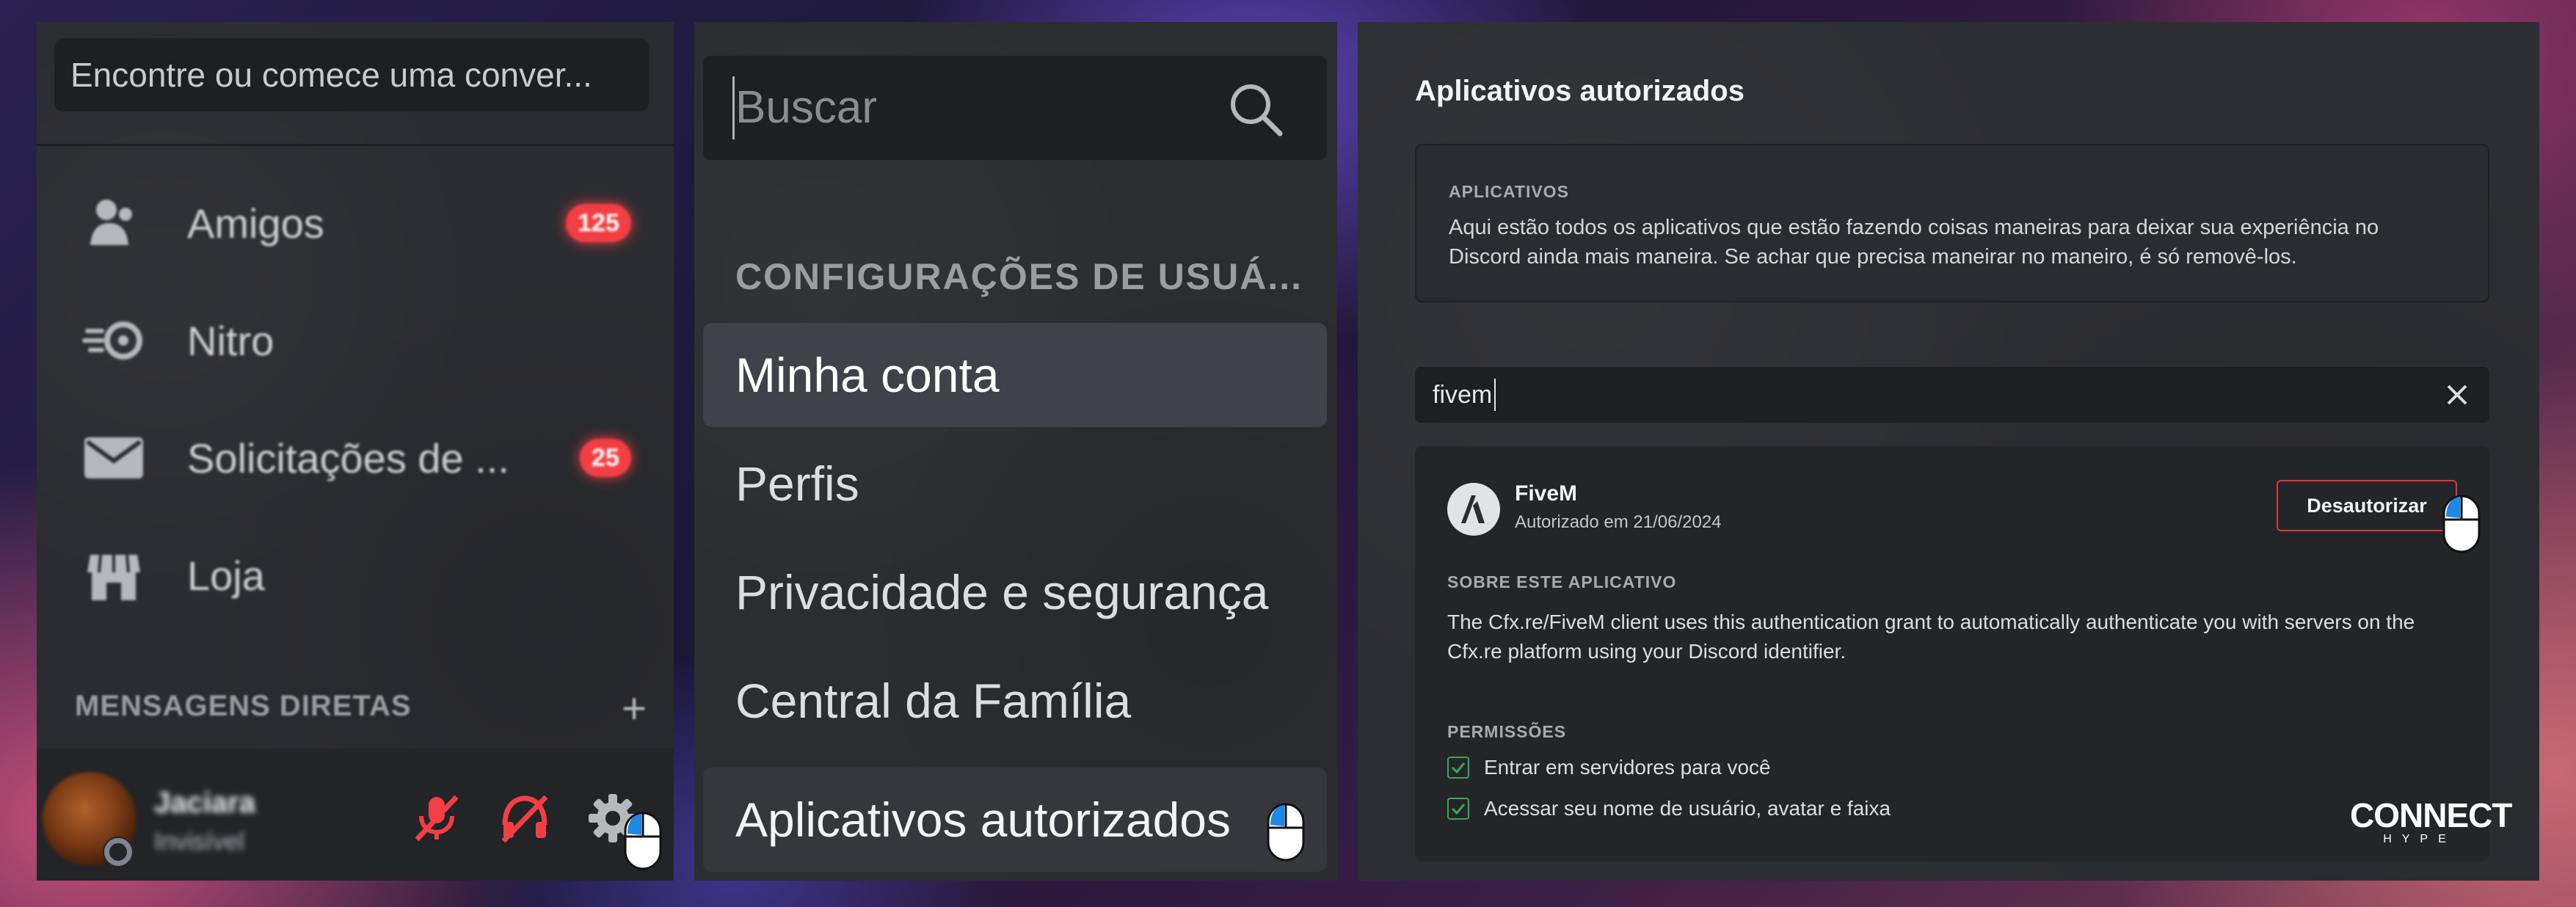 Image resolution: width=2576 pixels, height=907 pixels. What do you see at coordinates (1509, 191) in the screenshot?
I see `info-label: APLICATIVOS` at bounding box center [1509, 191].